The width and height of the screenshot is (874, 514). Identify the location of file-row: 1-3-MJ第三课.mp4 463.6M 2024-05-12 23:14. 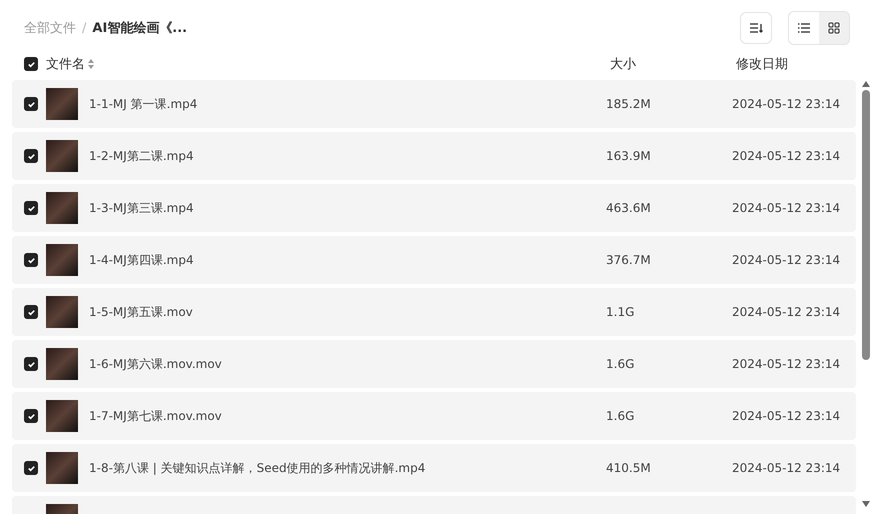
(434, 208).